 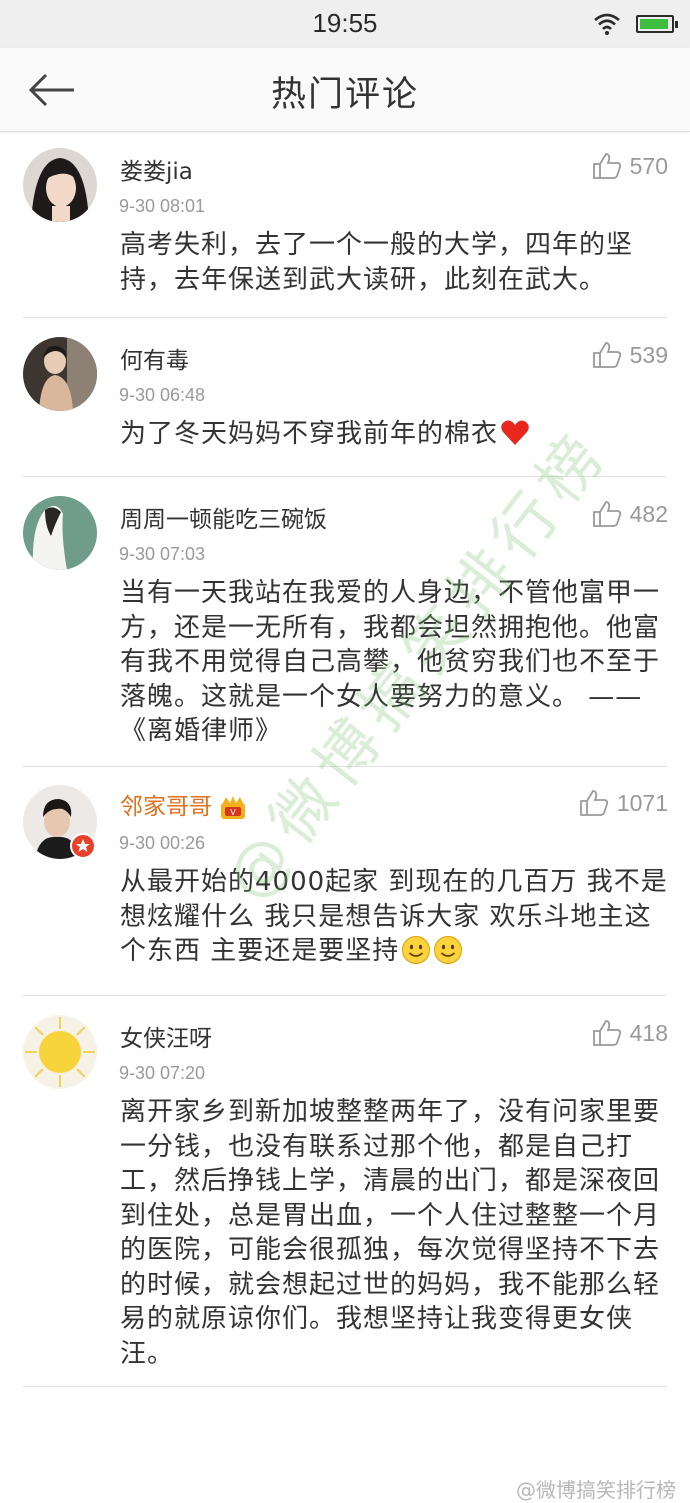 I want to click on like-button: 482, so click(x=630, y=514).